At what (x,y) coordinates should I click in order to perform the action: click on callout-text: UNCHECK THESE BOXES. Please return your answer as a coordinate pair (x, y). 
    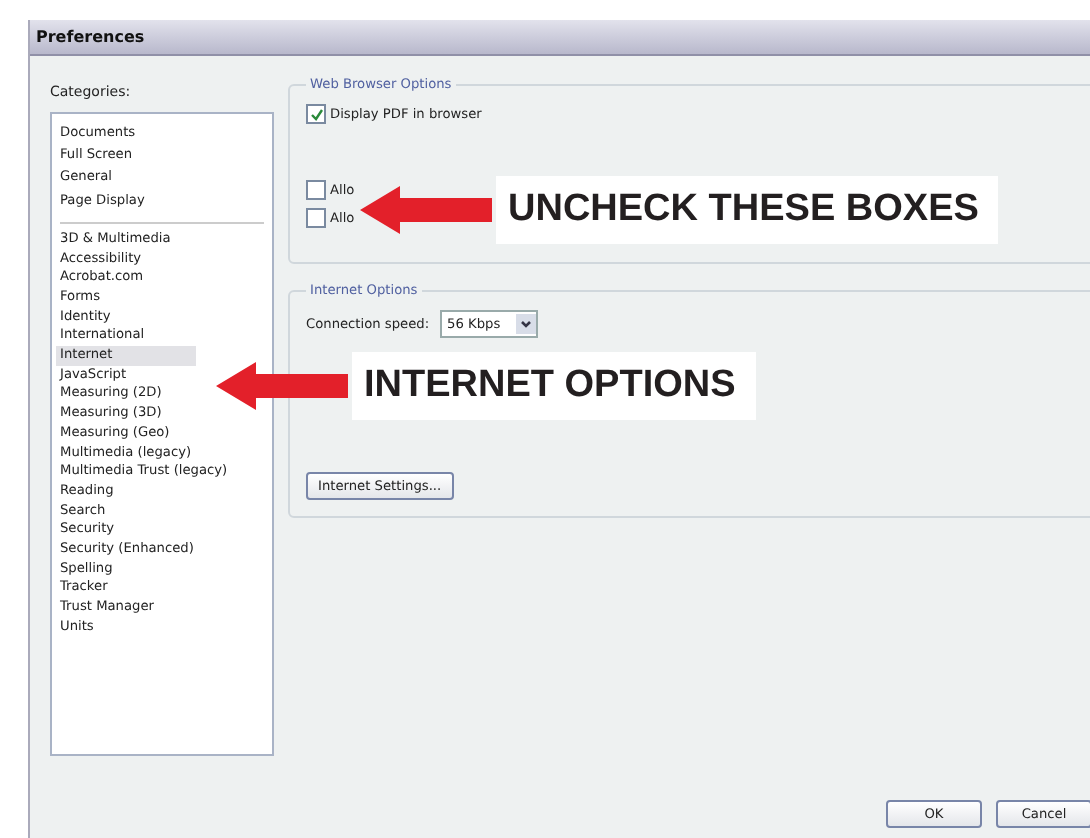
    Looking at the image, I should click on (747, 210).